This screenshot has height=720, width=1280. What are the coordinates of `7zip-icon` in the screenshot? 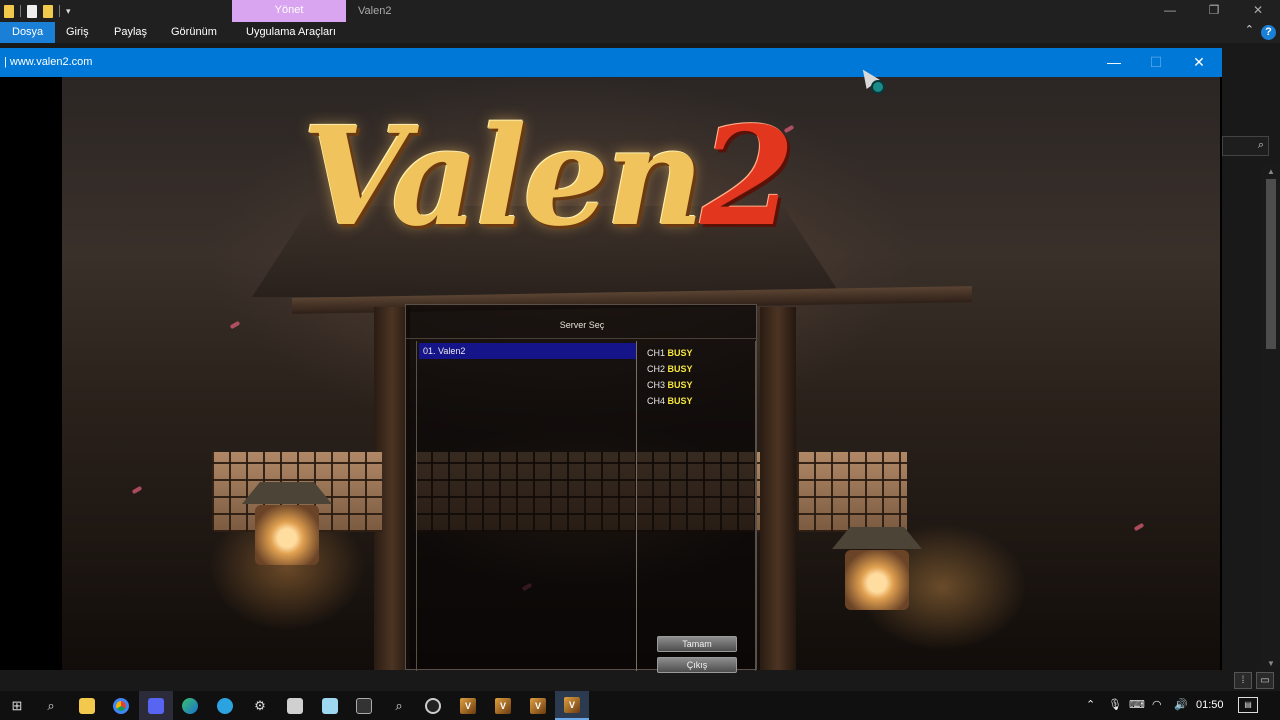 It's located at (295, 705).